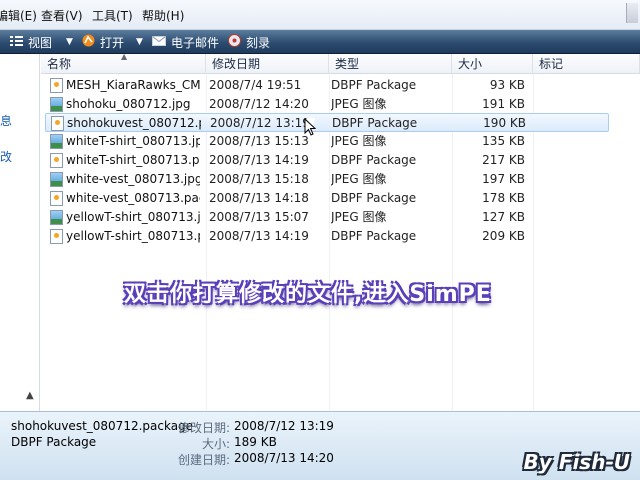 This screenshot has width=640, height=480. Describe the element at coordinates (159, 42) in the screenshot. I see `email-icon` at that location.